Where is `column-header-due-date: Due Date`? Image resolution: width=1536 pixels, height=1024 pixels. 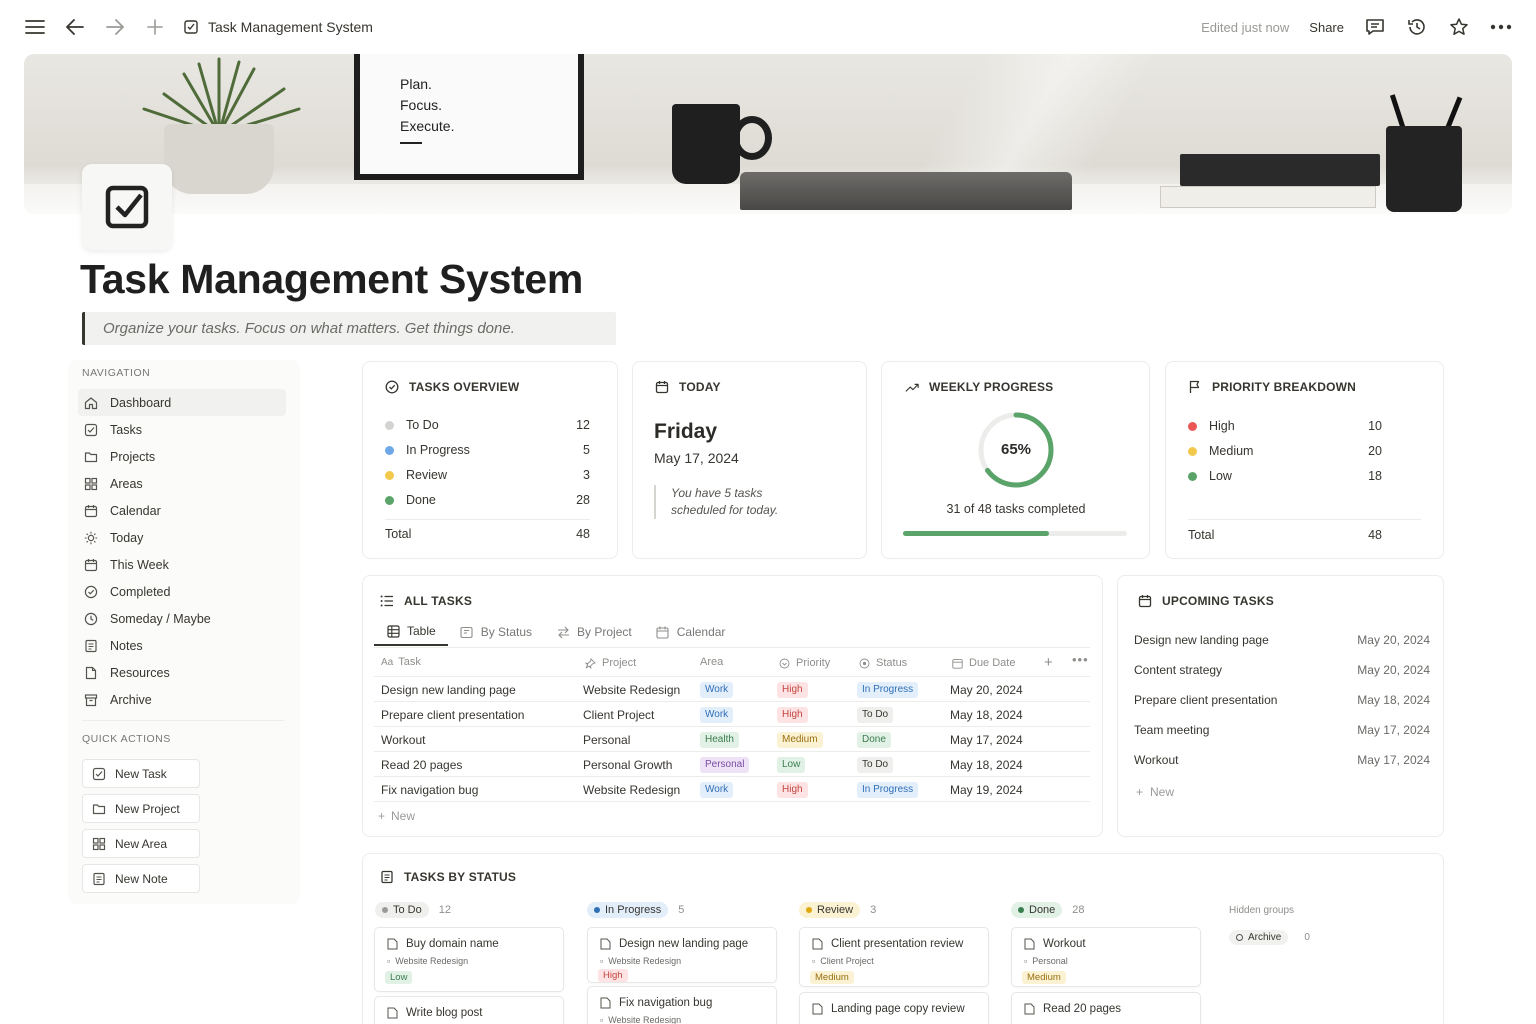 column-header-due-date: Due Date is located at coordinates (982, 663).